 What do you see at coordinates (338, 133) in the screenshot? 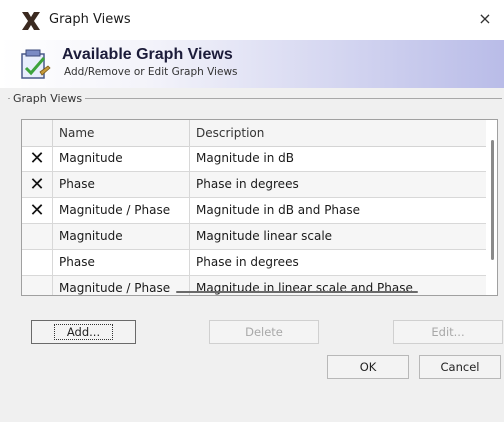
I see `column-header-description: Description` at bounding box center [338, 133].